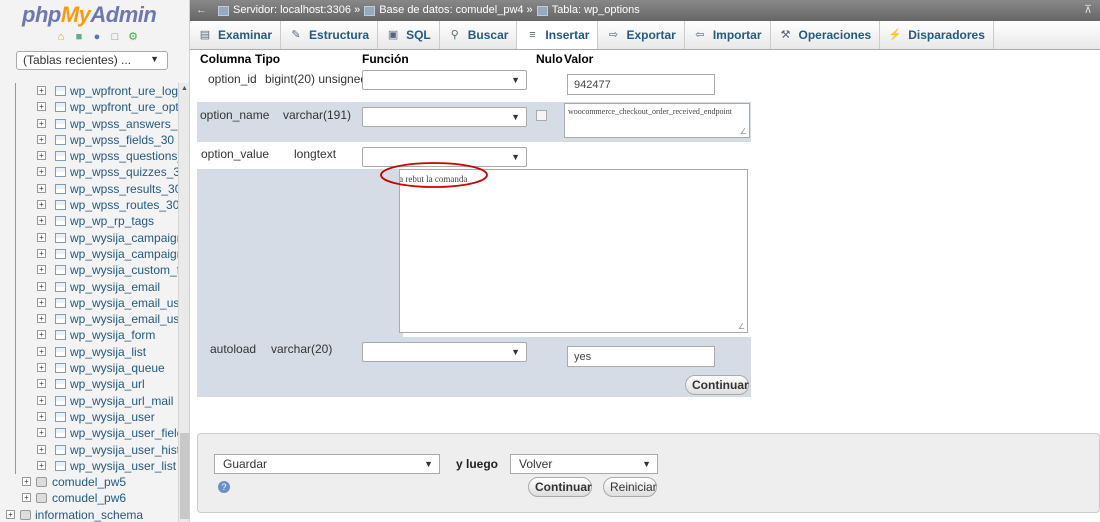 The height and width of the screenshot is (522, 1100). I want to click on tree-table-item: + wp_wpss_quizzes_30, so click(89, 172).